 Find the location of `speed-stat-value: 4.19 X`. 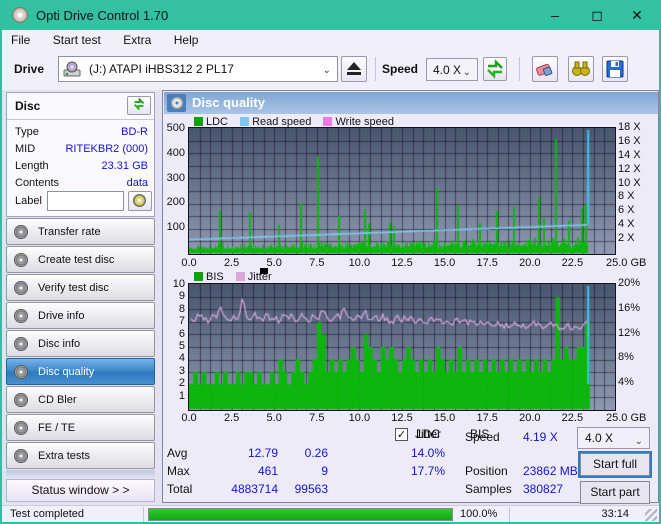

speed-stat-value: 4.19 X is located at coordinates (540, 437).